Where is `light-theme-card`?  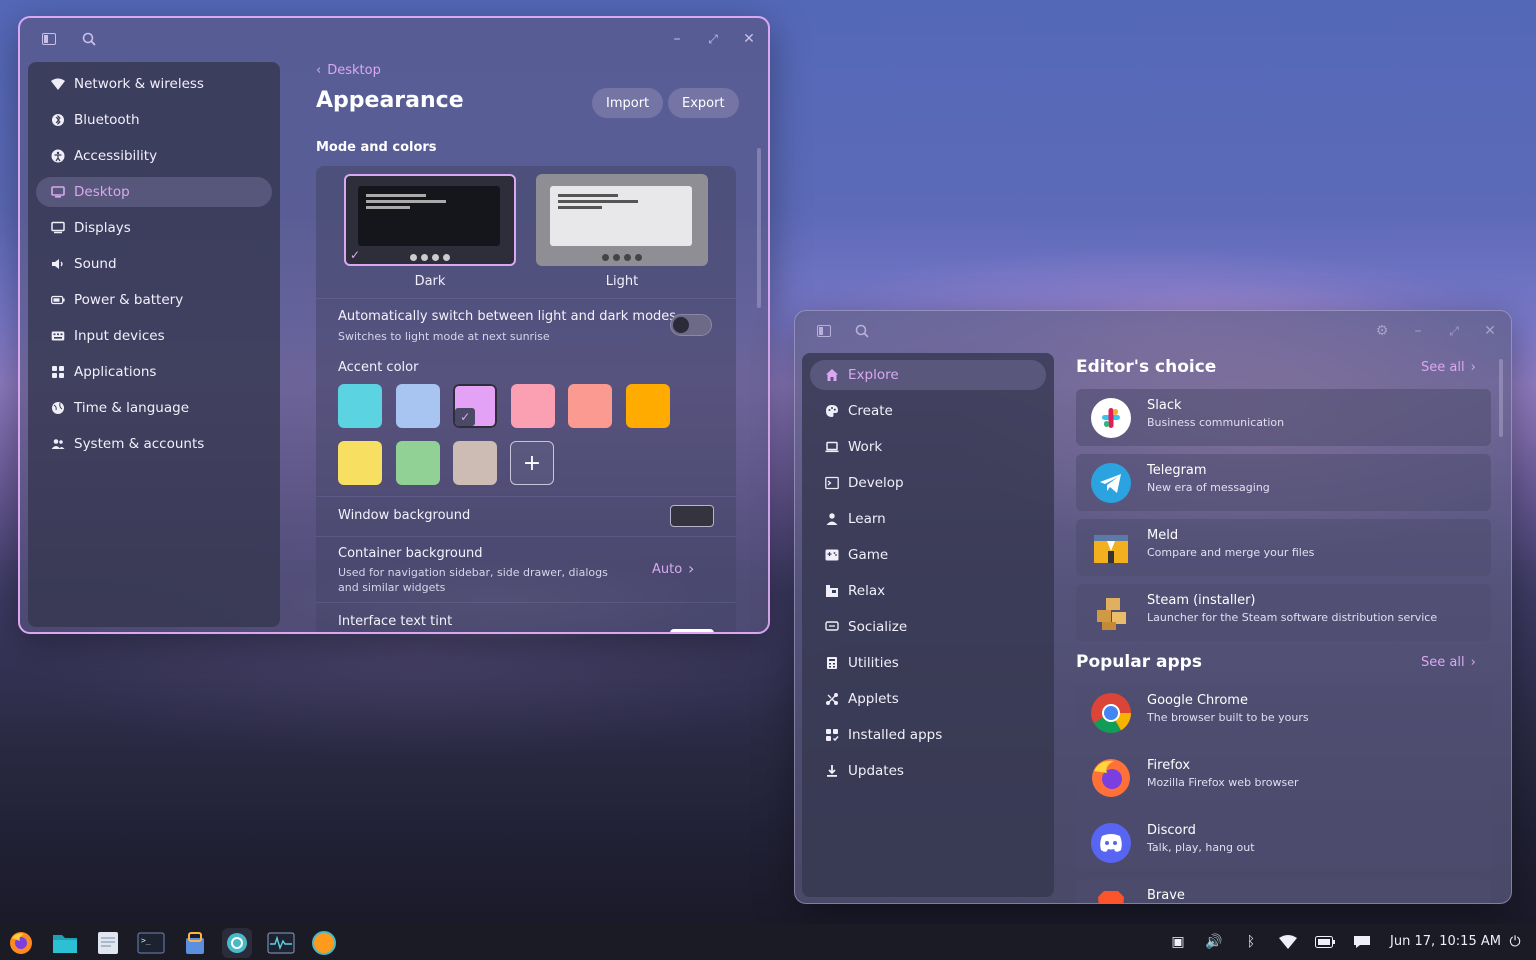
light-theme-card is located at coordinates (622, 220).